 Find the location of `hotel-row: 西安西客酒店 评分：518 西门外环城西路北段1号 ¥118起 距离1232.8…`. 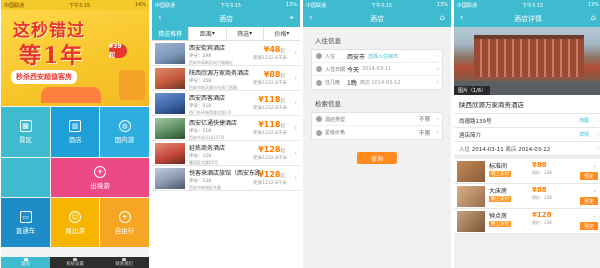

hotel-row: 西安西客酒店 评分：518 西门外环城西路北段1号 ¥118起 距离1232.8… is located at coordinates (226, 103).